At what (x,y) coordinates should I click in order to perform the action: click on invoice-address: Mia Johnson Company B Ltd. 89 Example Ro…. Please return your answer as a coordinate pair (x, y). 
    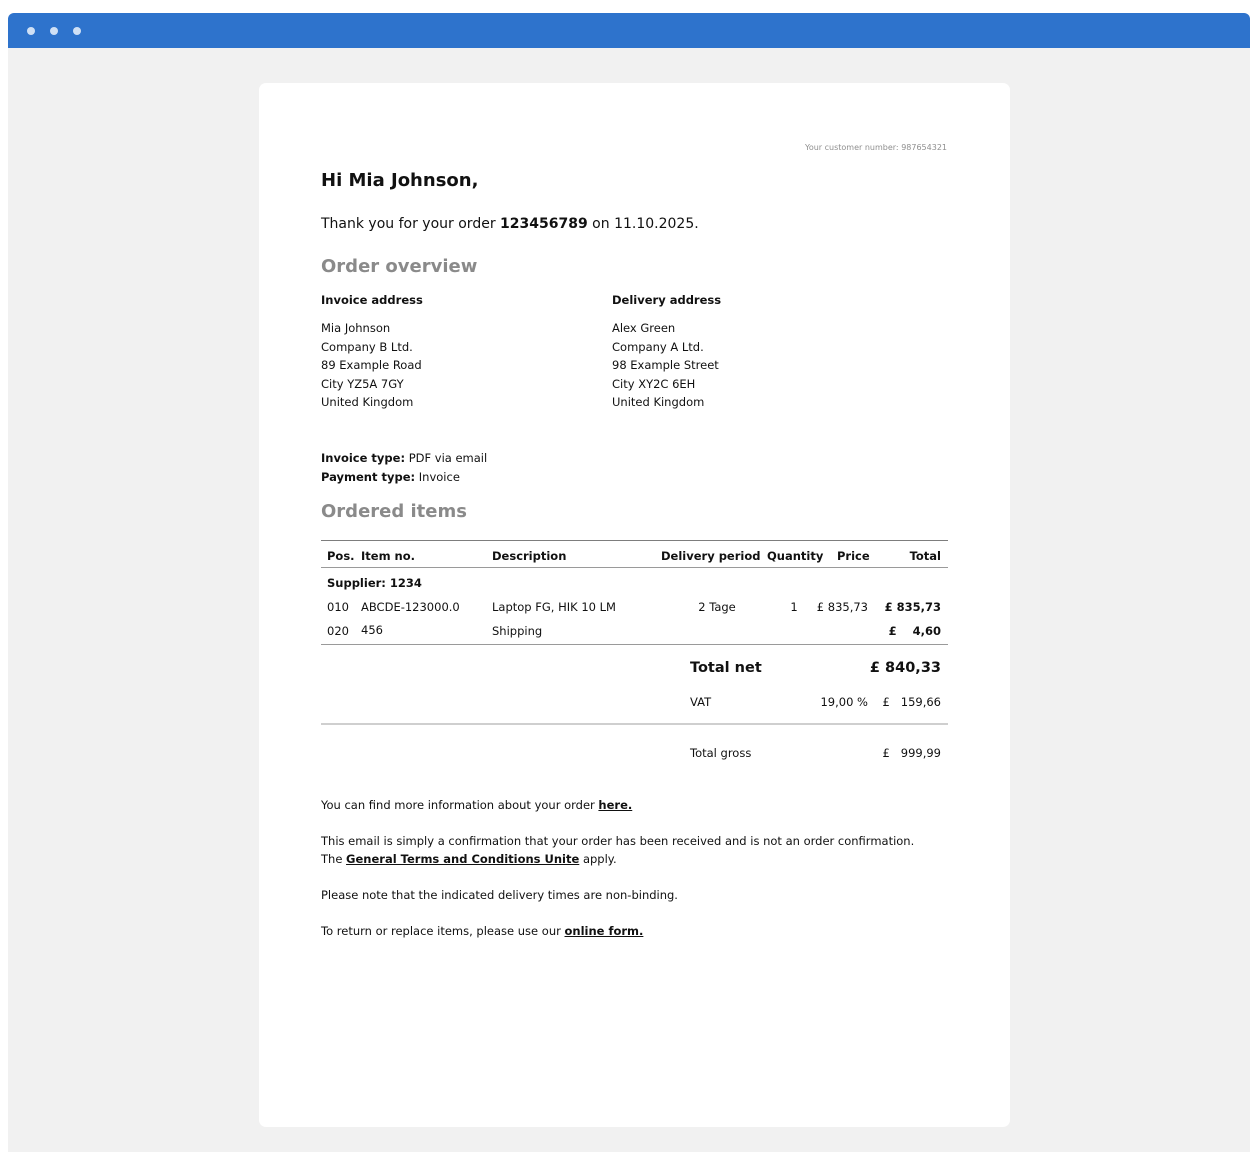
    Looking at the image, I should click on (371, 365).